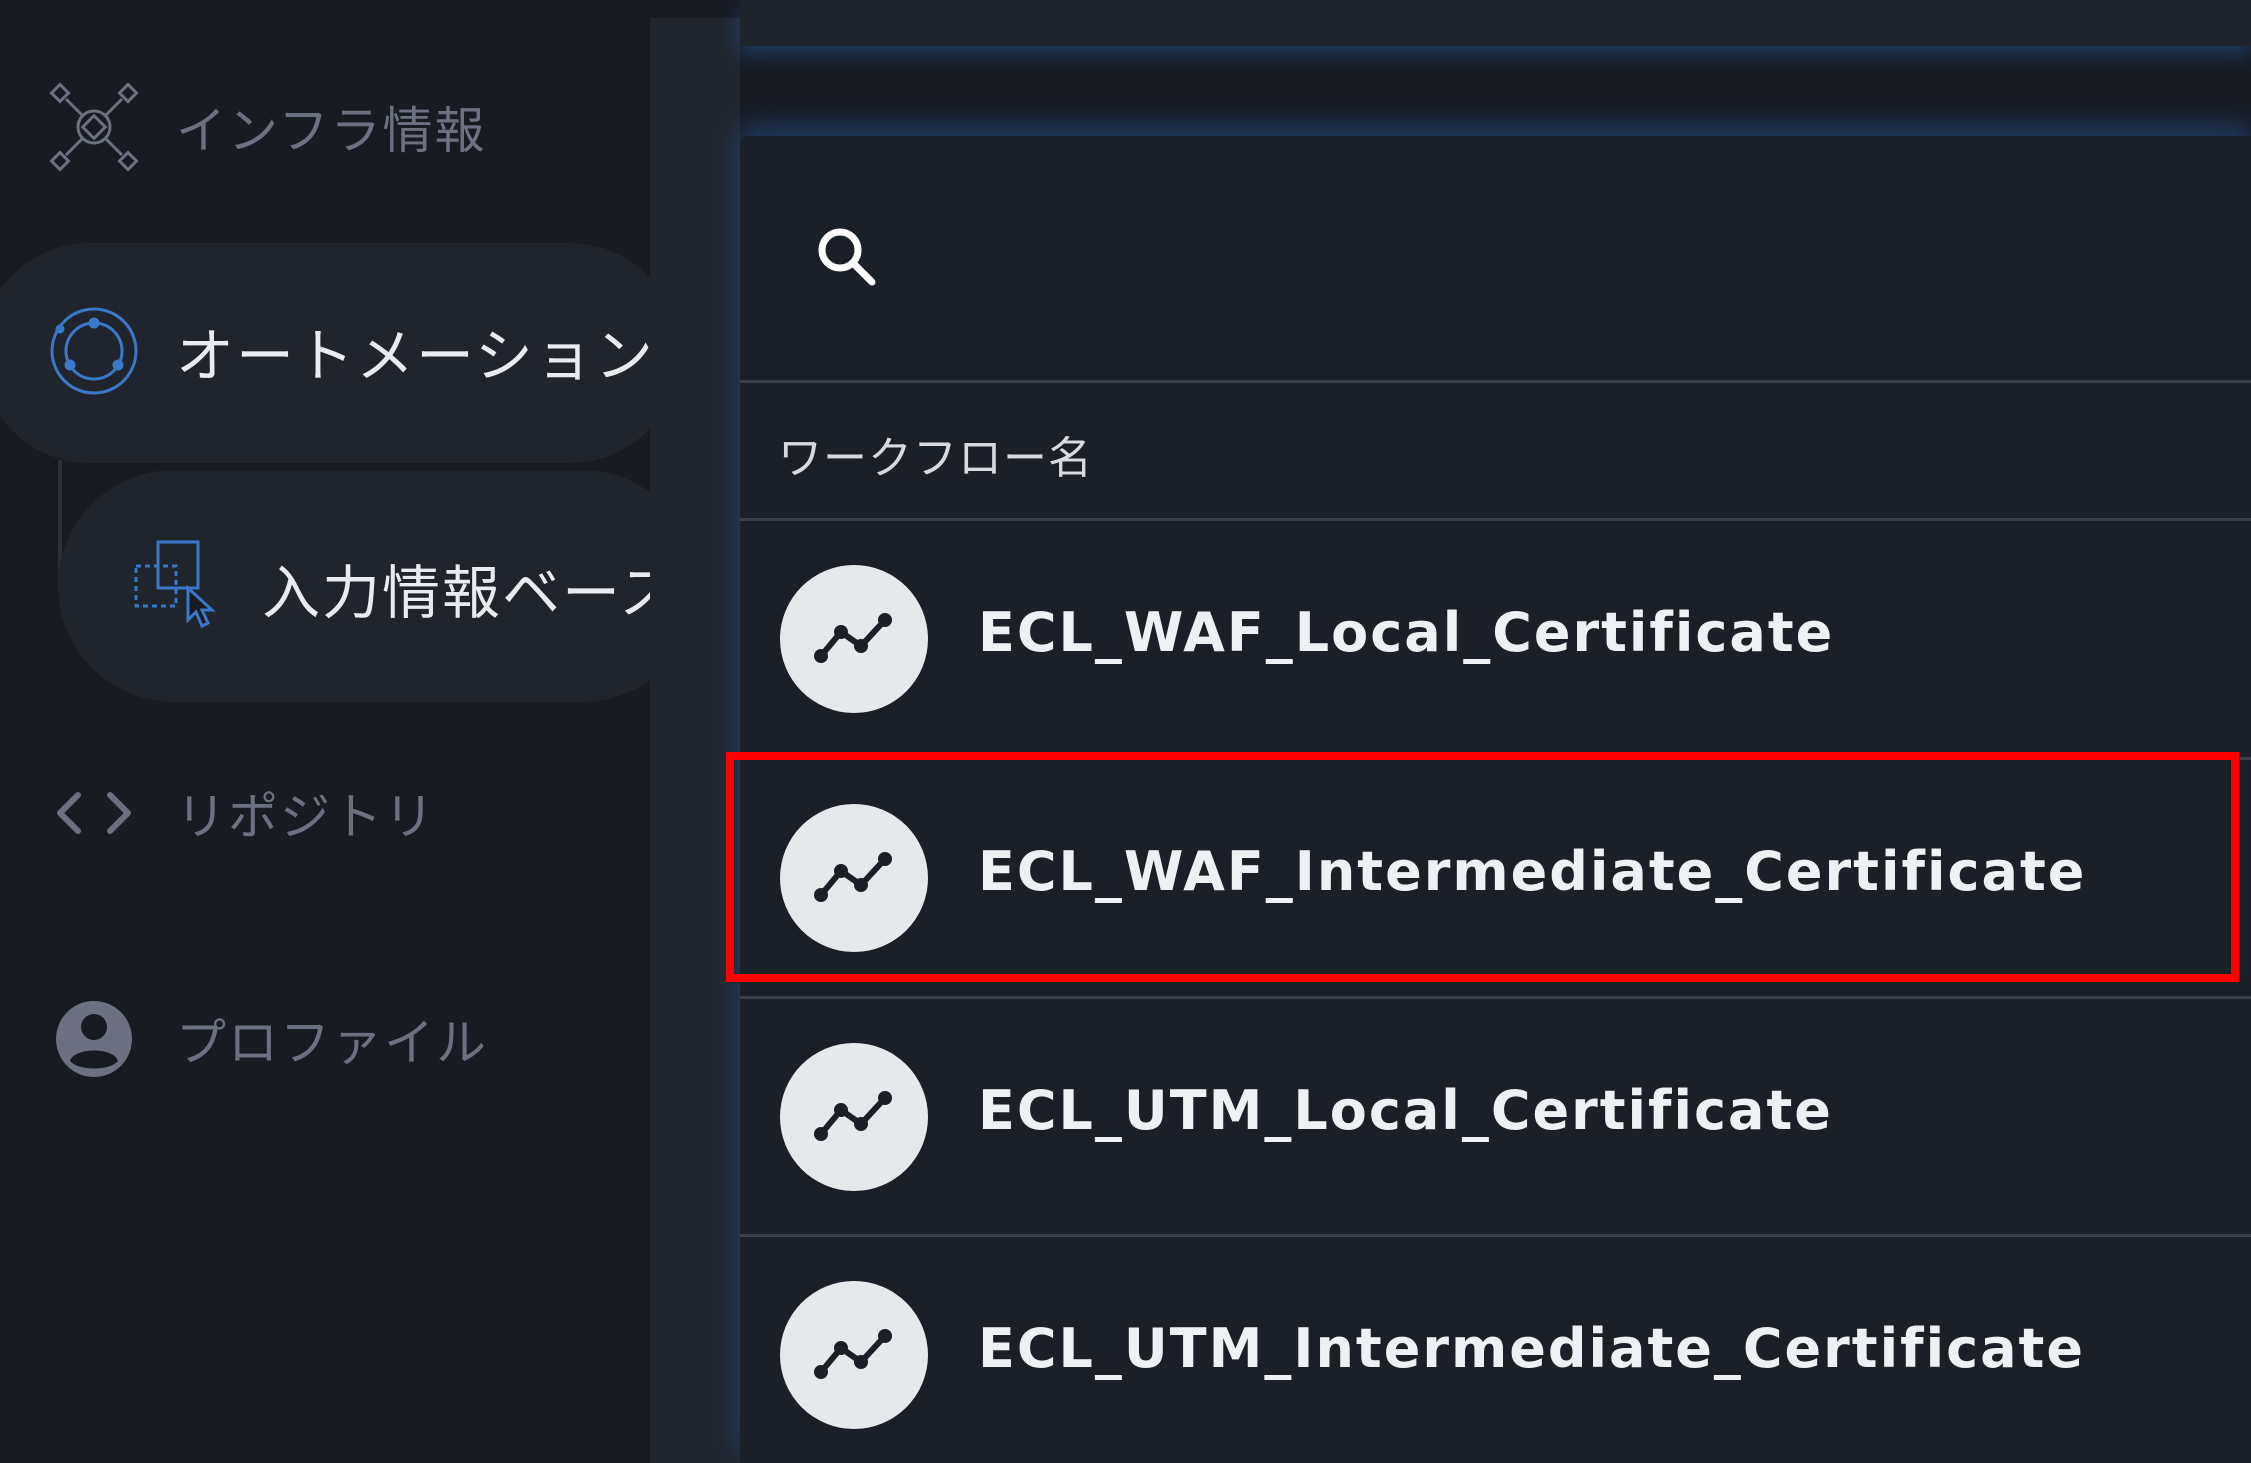 The width and height of the screenshot is (2251, 1463). I want to click on sidebar-subitem-label: 入力情報ベース, so click(456, 593).